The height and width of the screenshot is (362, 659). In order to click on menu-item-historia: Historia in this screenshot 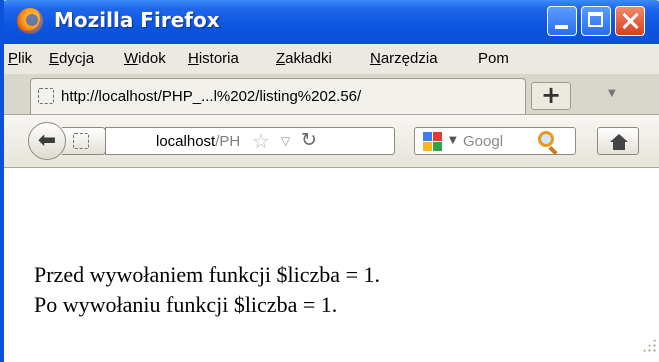, I will do `click(213, 58)`.